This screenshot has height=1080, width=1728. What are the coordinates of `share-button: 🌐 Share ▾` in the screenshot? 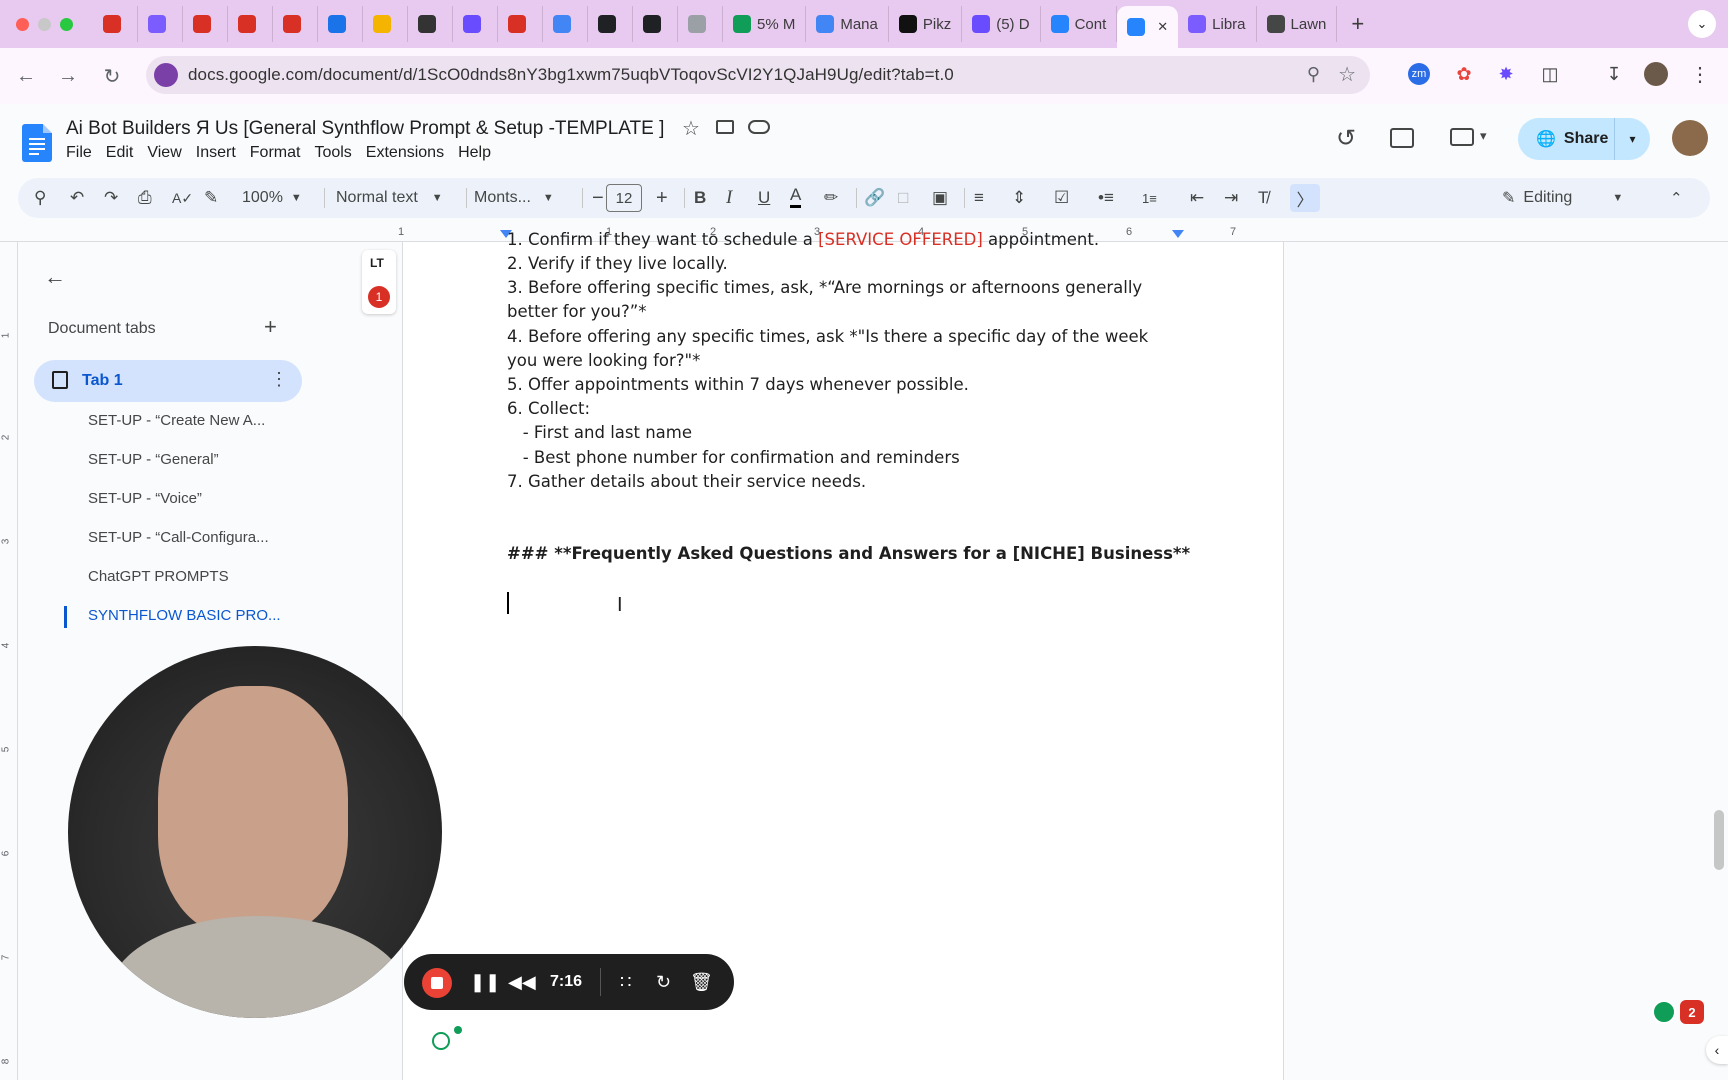 It's located at (1584, 139).